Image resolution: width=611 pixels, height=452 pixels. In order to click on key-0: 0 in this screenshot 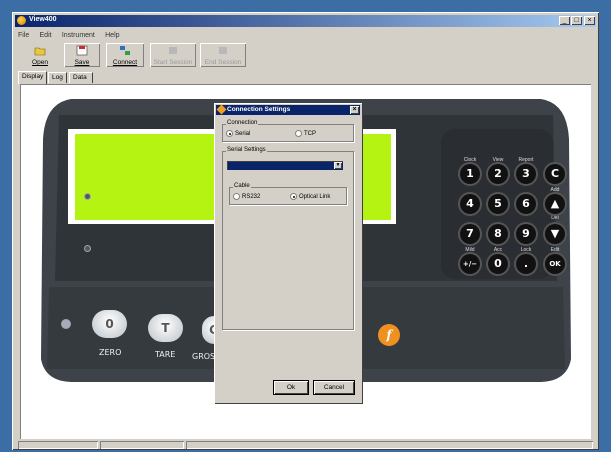, I will do `click(498, 264)`.